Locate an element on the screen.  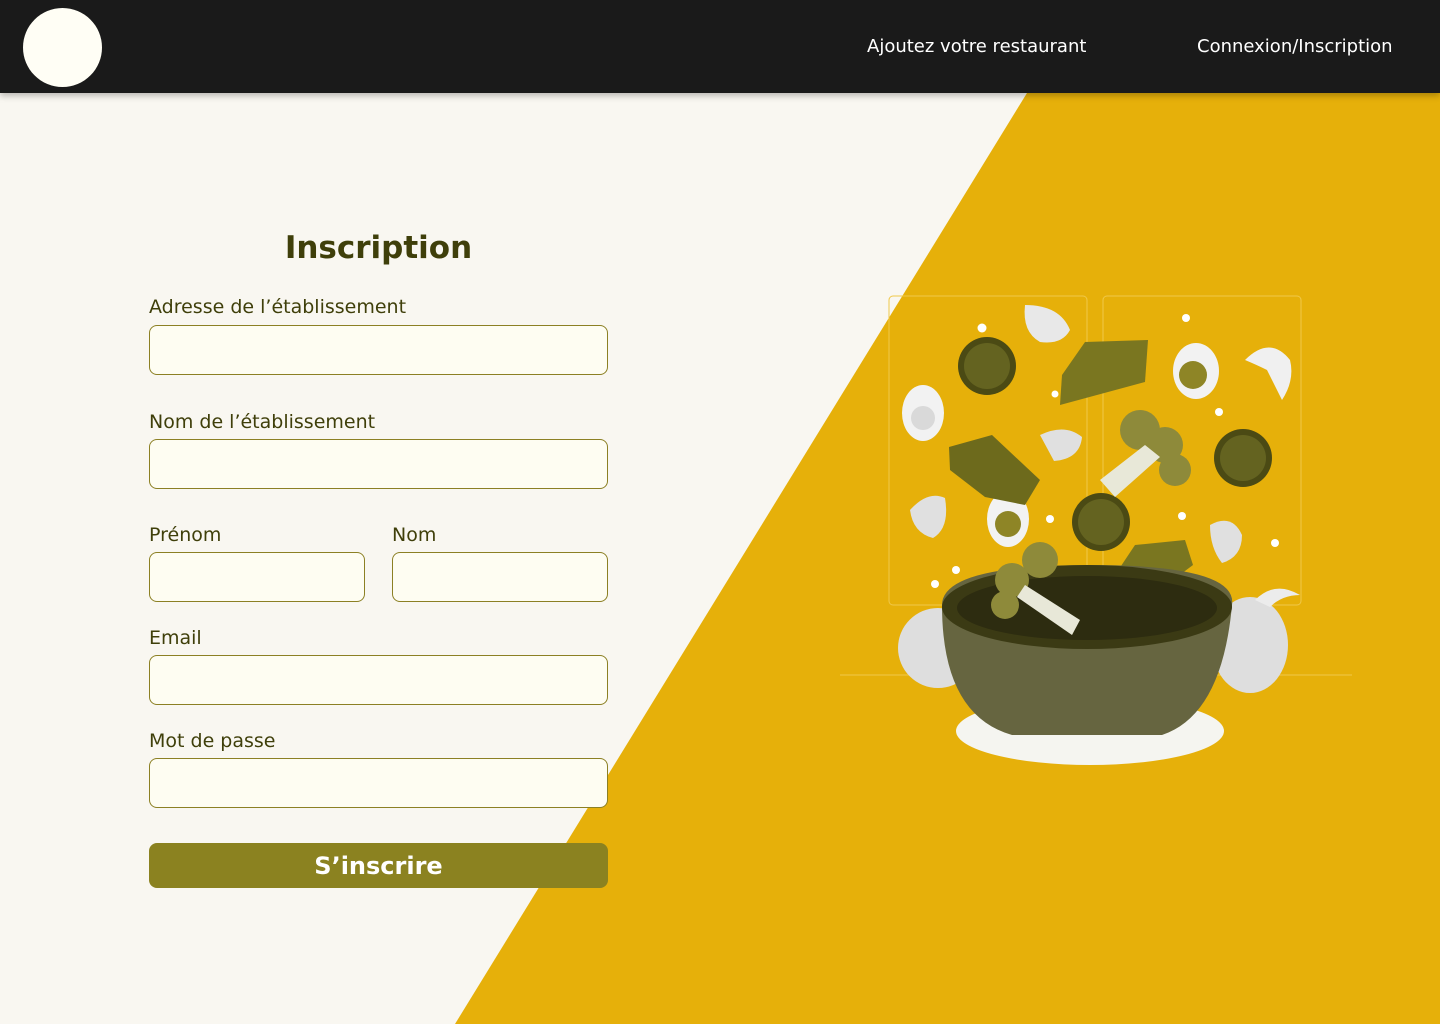
first-name-label: Prénom is located at coordinates (185, 535).